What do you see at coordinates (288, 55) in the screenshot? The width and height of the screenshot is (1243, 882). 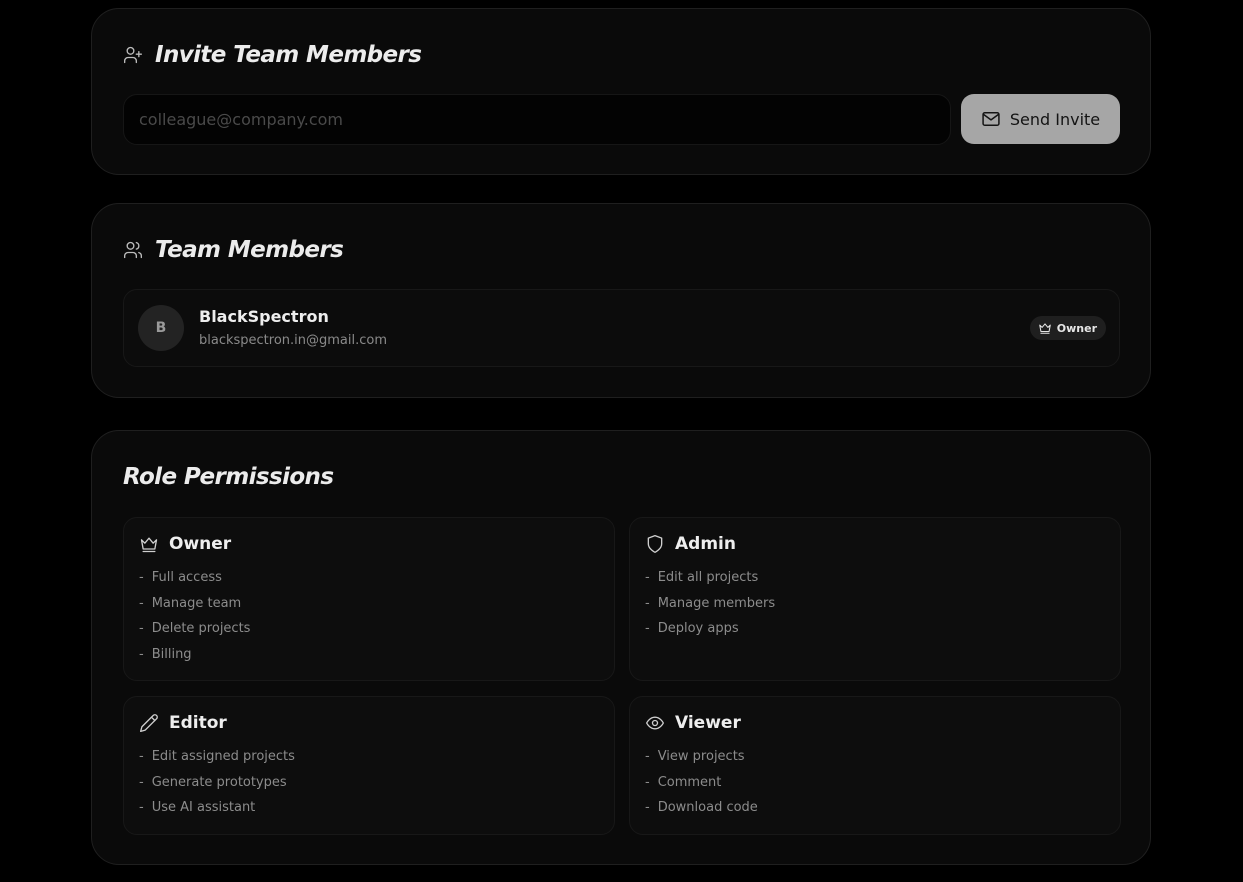 I see `invite-title-text: Invite Team Members` at bounding box center [288, 55].